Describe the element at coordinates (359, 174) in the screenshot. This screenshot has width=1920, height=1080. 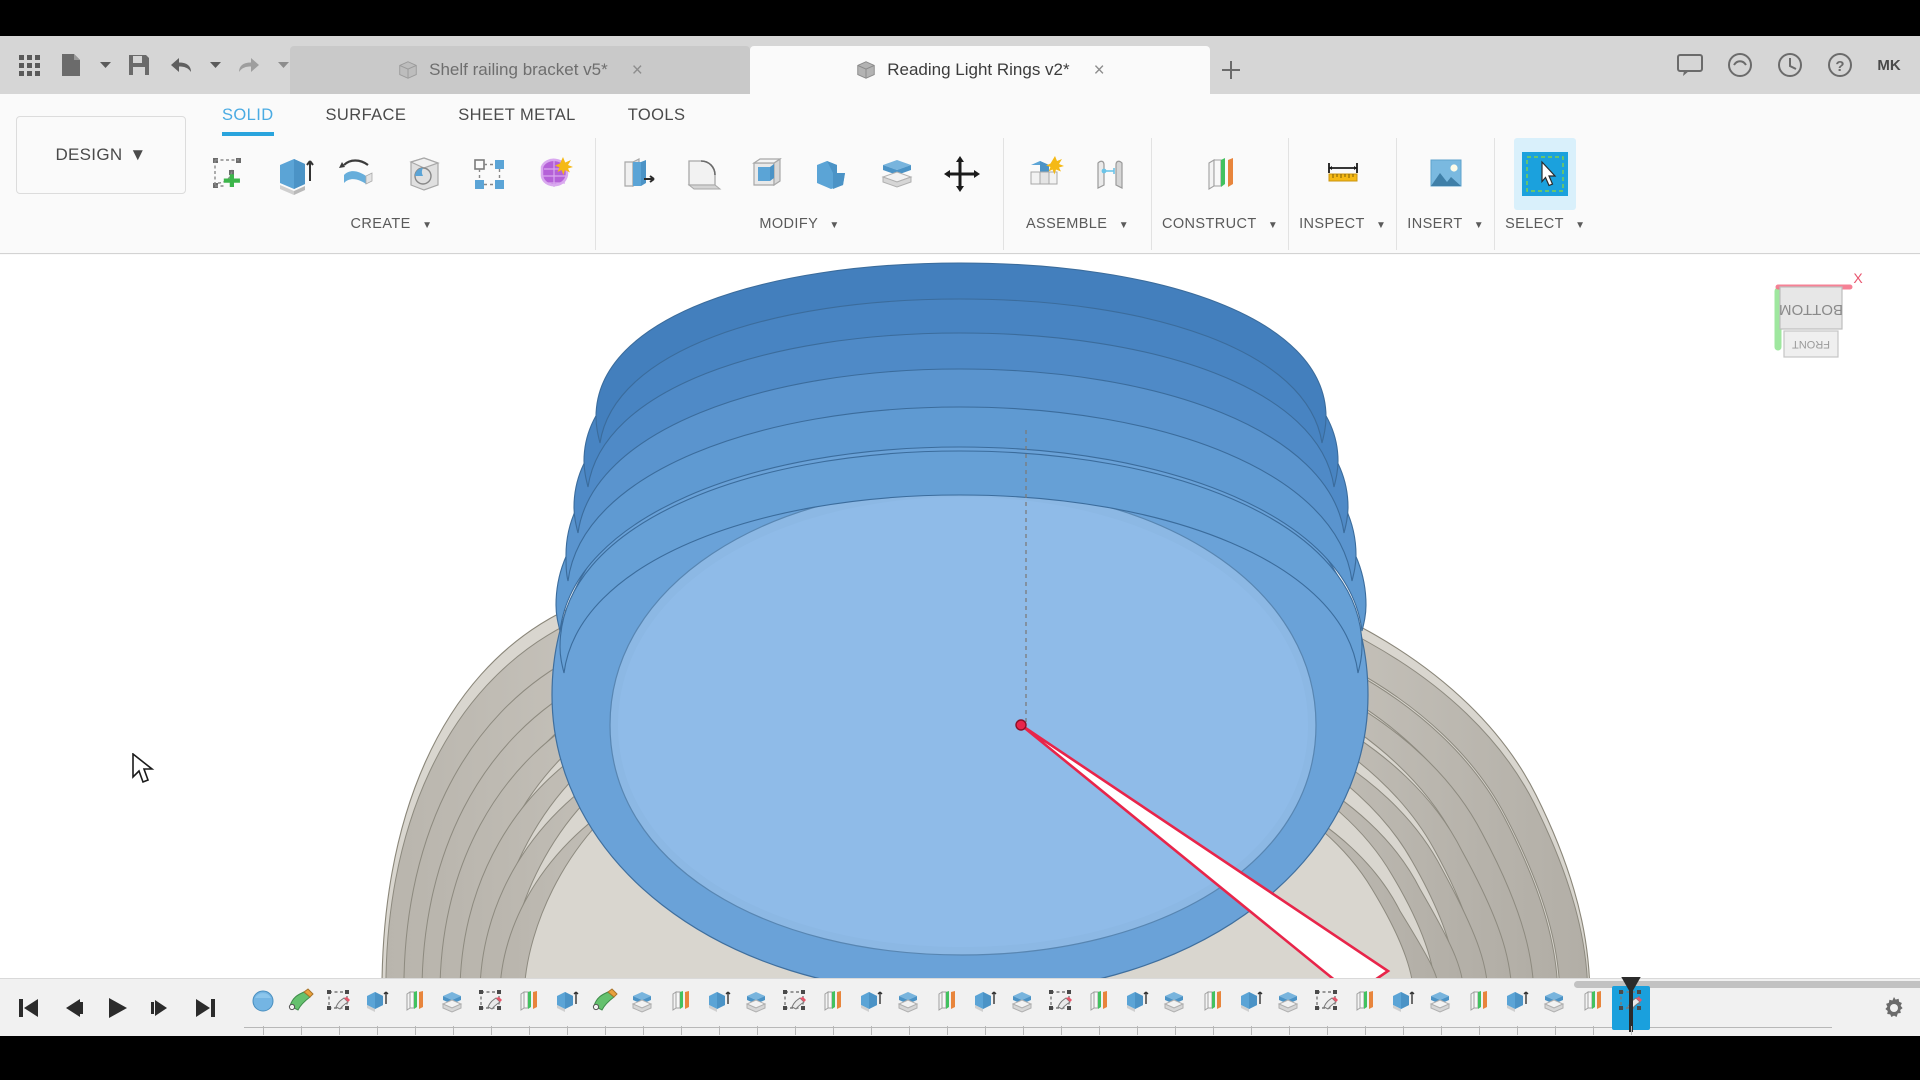
I see `revolve-icon` at that location.